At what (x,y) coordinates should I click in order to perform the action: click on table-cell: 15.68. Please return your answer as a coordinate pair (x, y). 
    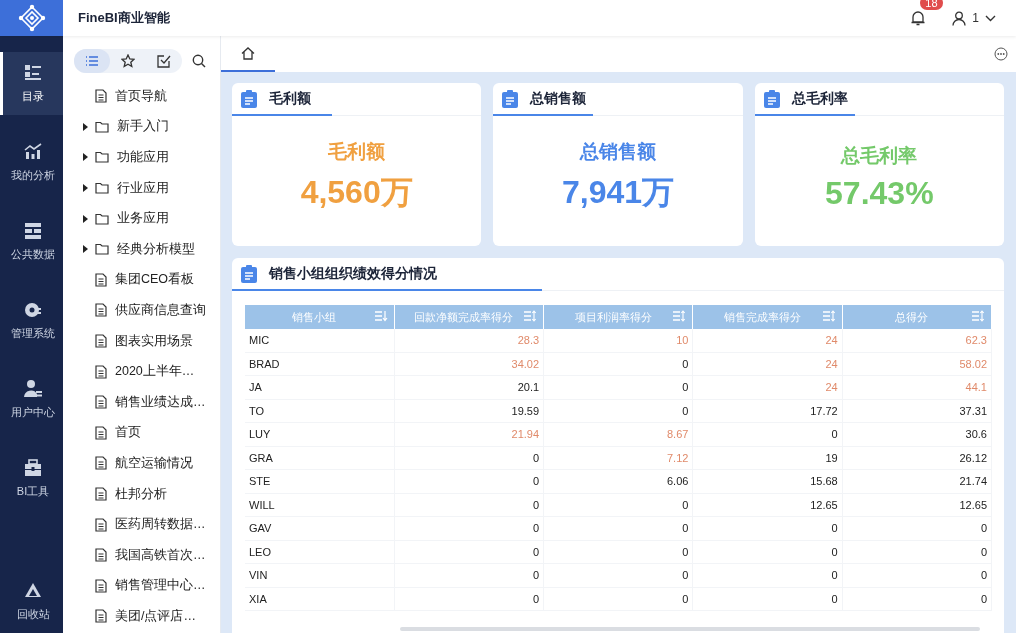
    Looking at the image, I should click on (767, 481).